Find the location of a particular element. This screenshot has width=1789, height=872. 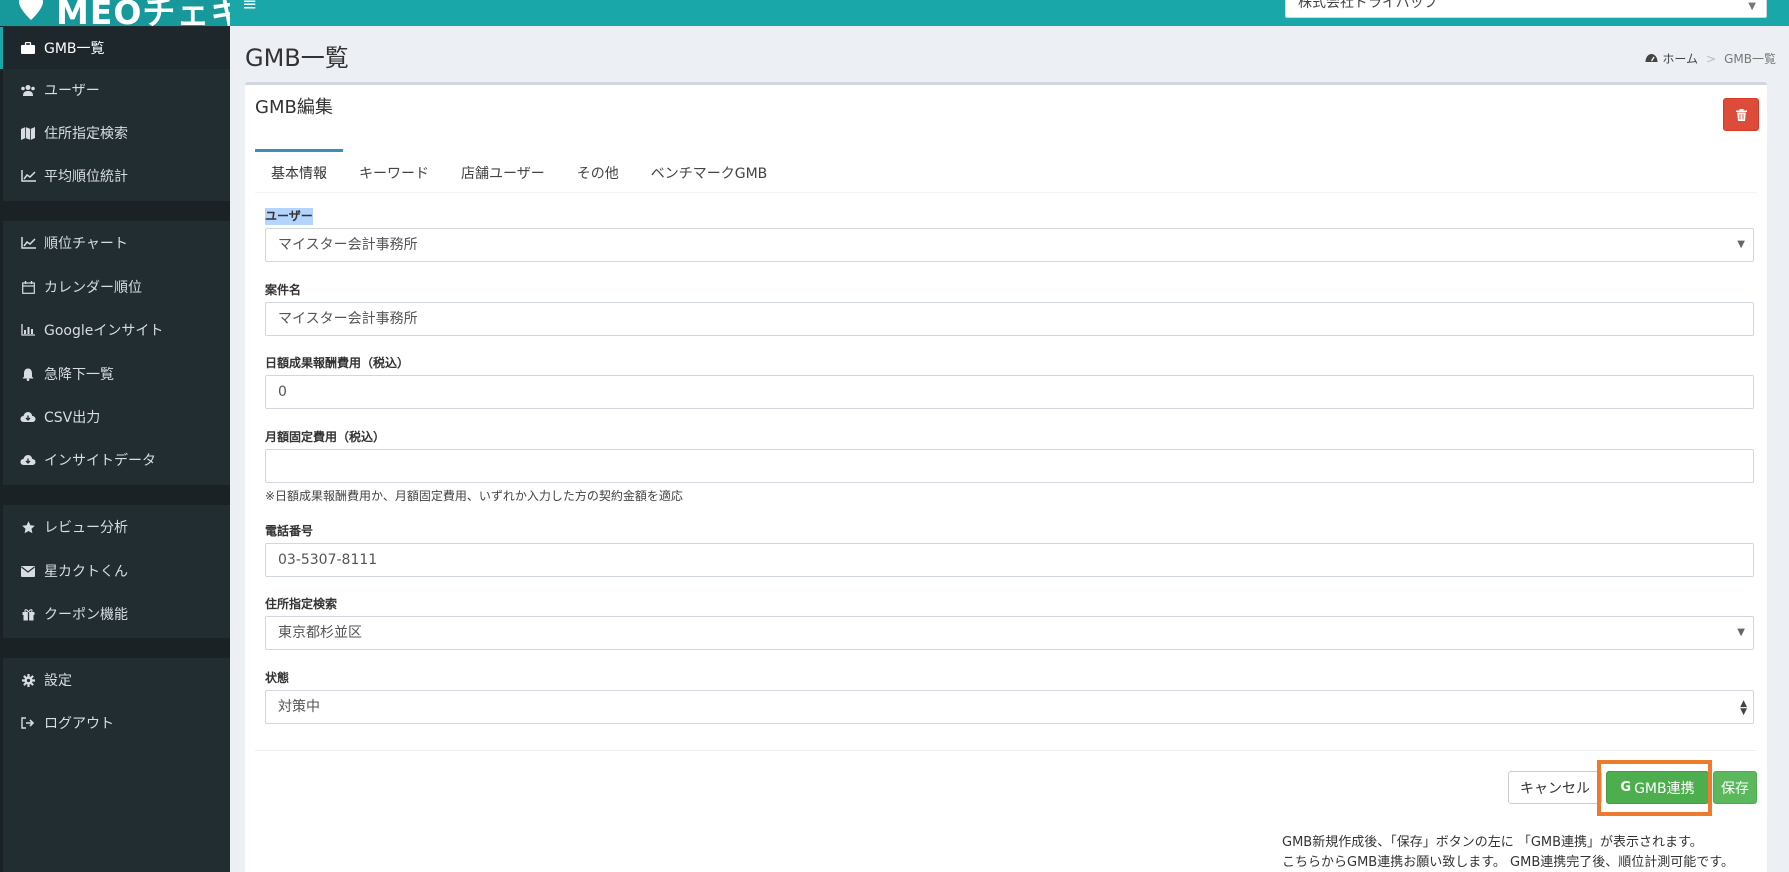

tab-other: その他 is located at coordinates (598, 171).